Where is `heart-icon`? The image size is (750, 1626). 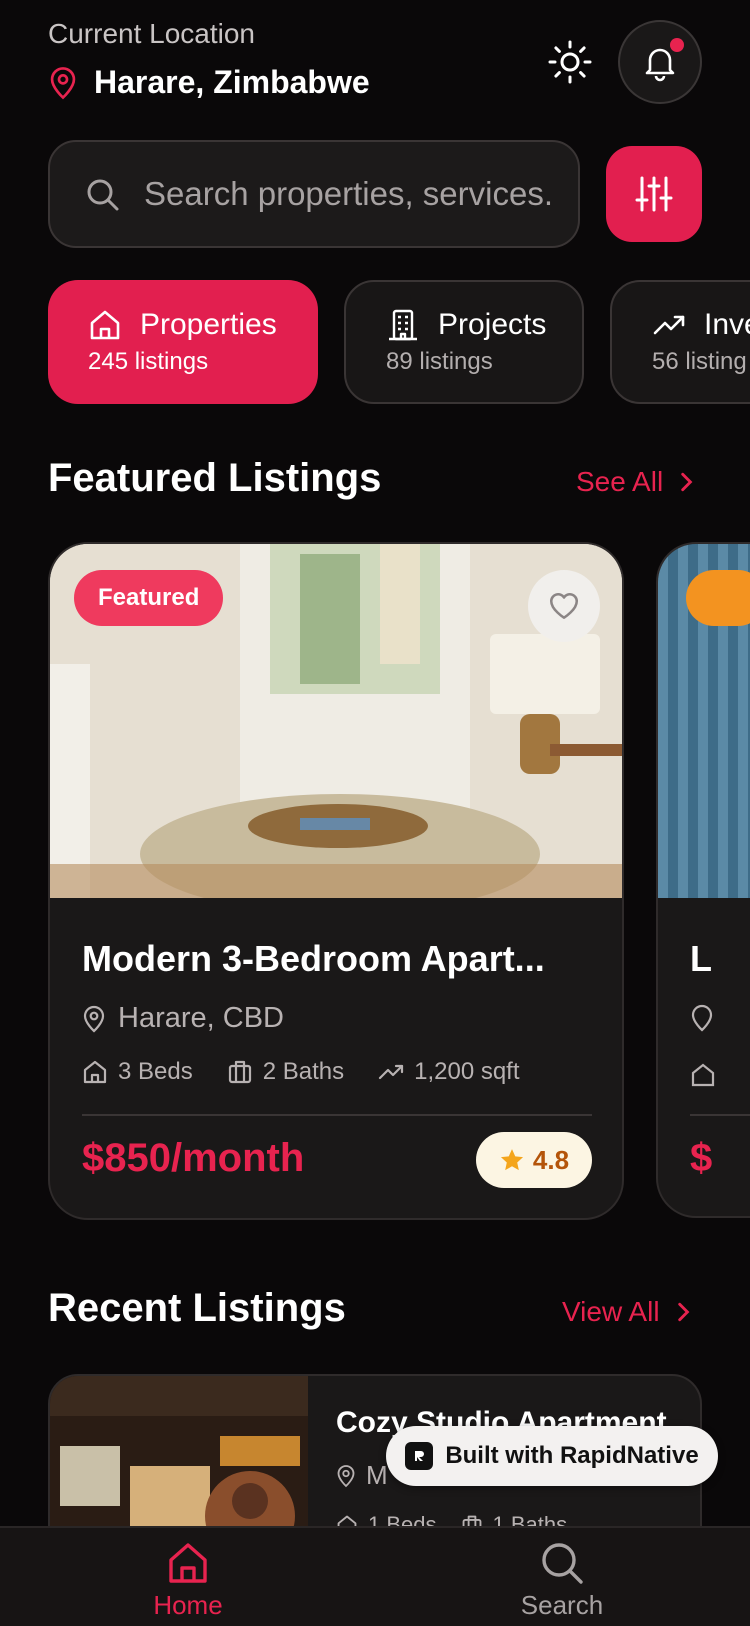
heart-icon is located at coordinates (564, 606).